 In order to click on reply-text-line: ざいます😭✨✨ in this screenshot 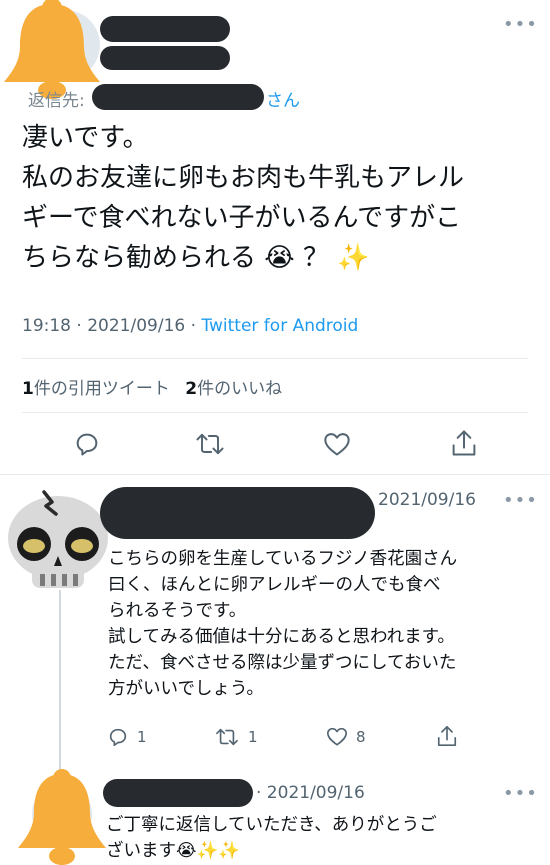, I will do `click(326, 851)`.